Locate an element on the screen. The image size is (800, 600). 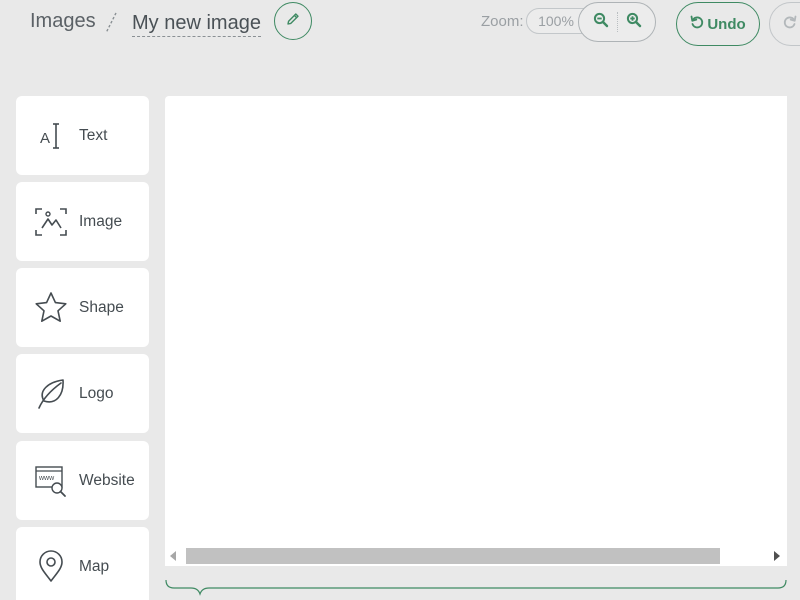
sidebar-item-image: Image is located at coordinates (82, 221).